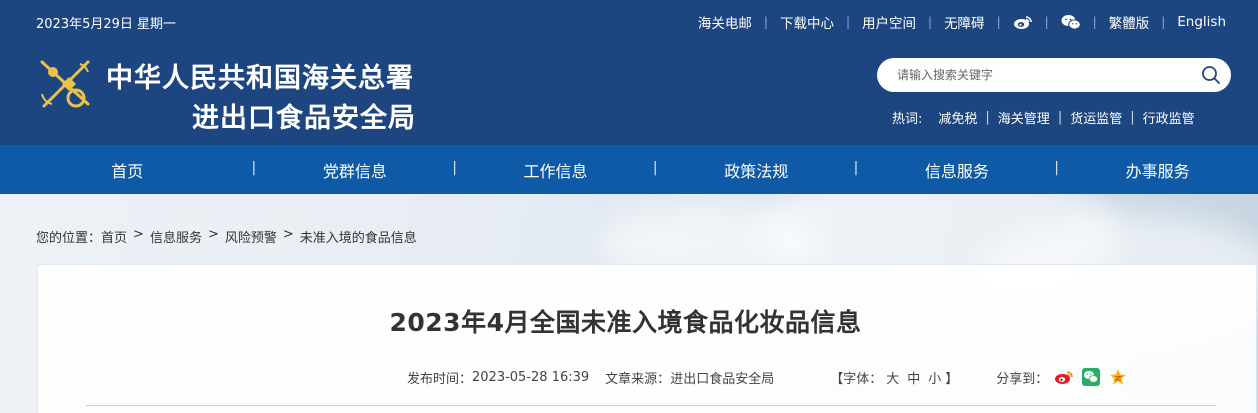  I want to click on publish-label: 发布时间：, so click(440, 379).